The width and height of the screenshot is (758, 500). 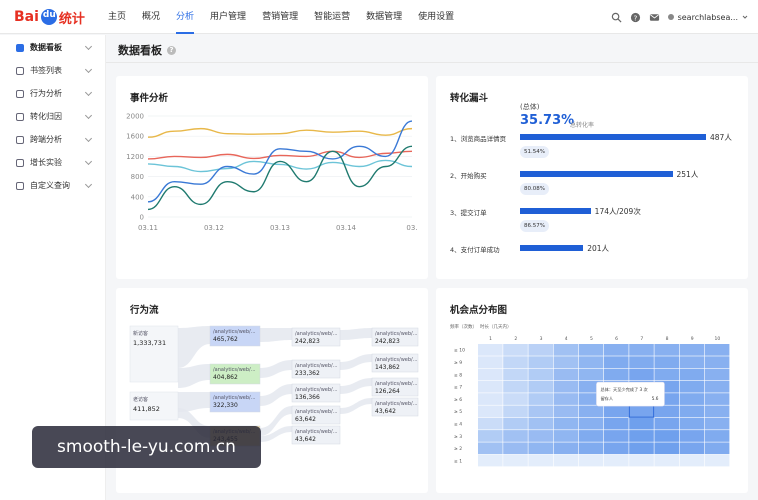 I want to click on sidebar-item: 数据看板, so click(x=52, y=47).